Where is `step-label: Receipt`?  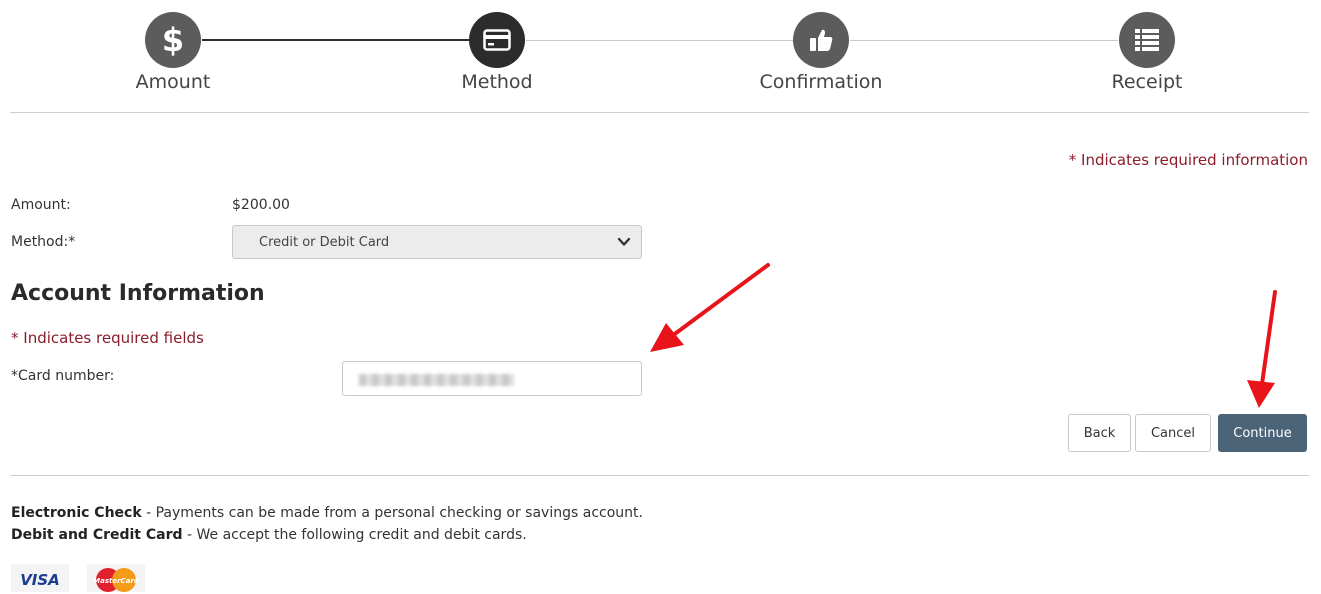
step-label: Receipt is located at coordinates (1147, 82).